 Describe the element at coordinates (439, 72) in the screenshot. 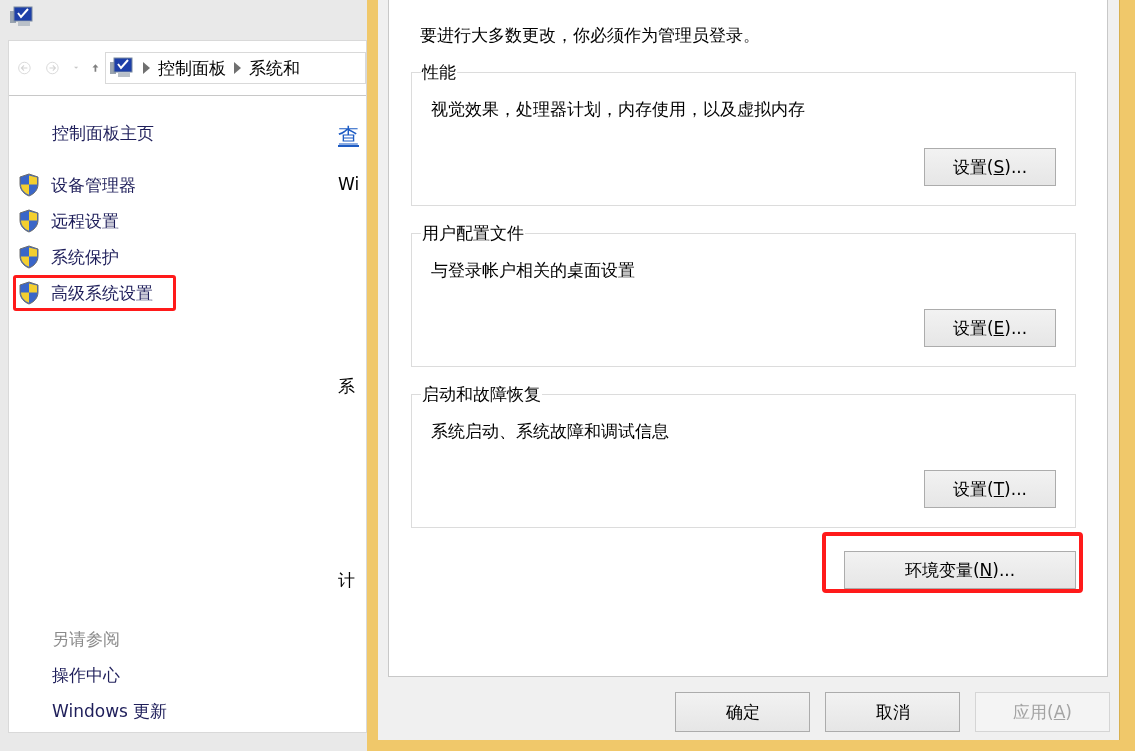

I see `group-title: 性能` at that location.